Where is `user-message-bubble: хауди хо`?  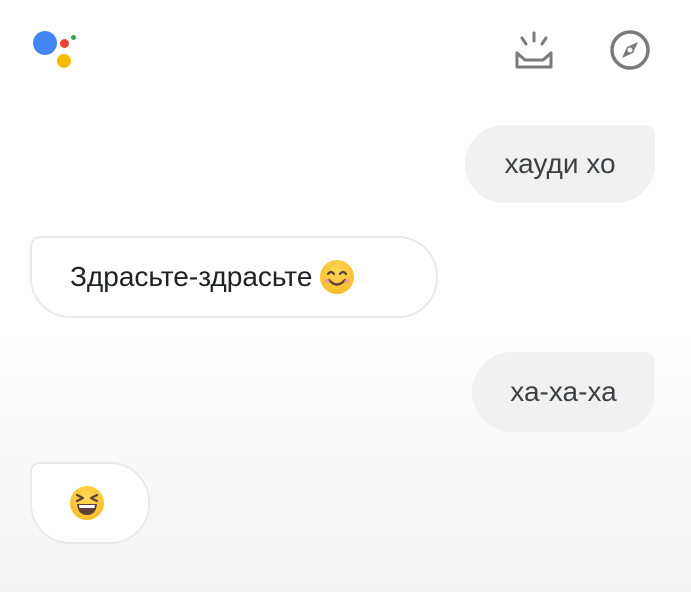 user-message-bubble: хауди хо is located at coordinates (560, 164).